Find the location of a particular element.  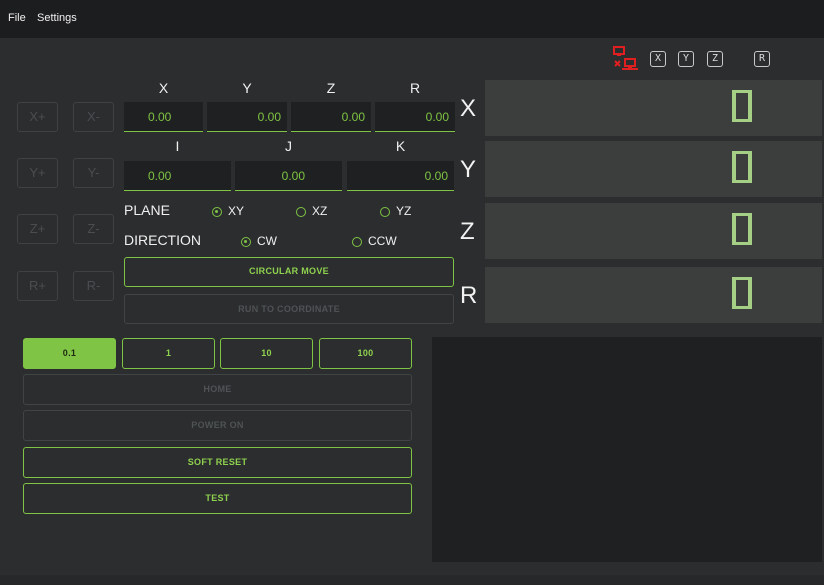

power-on-button: POWER ON is located at coordinates (217, 425).